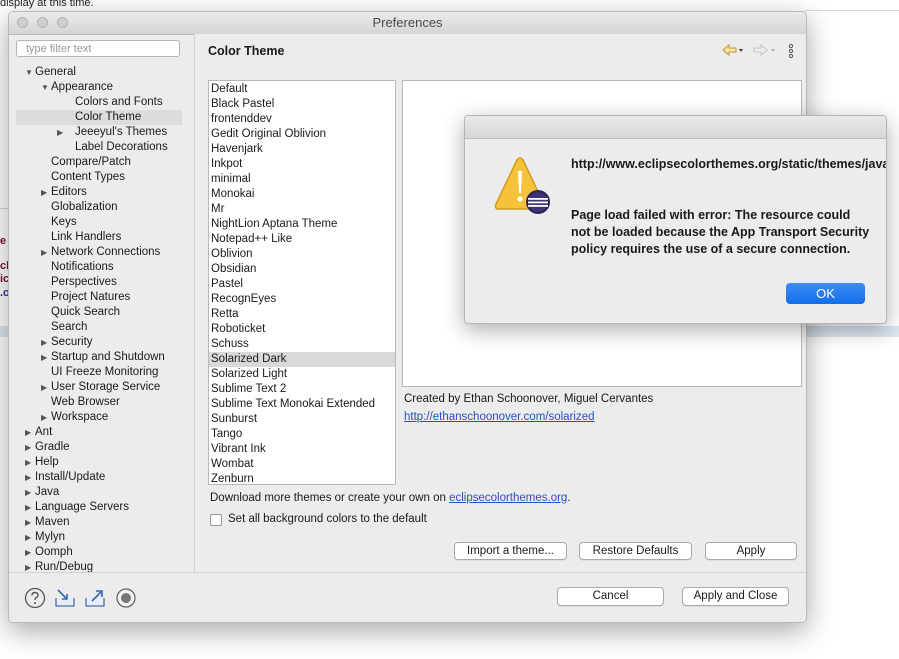  I want to click on theme-list-item: Vibrant Ink, so click(302, 449).